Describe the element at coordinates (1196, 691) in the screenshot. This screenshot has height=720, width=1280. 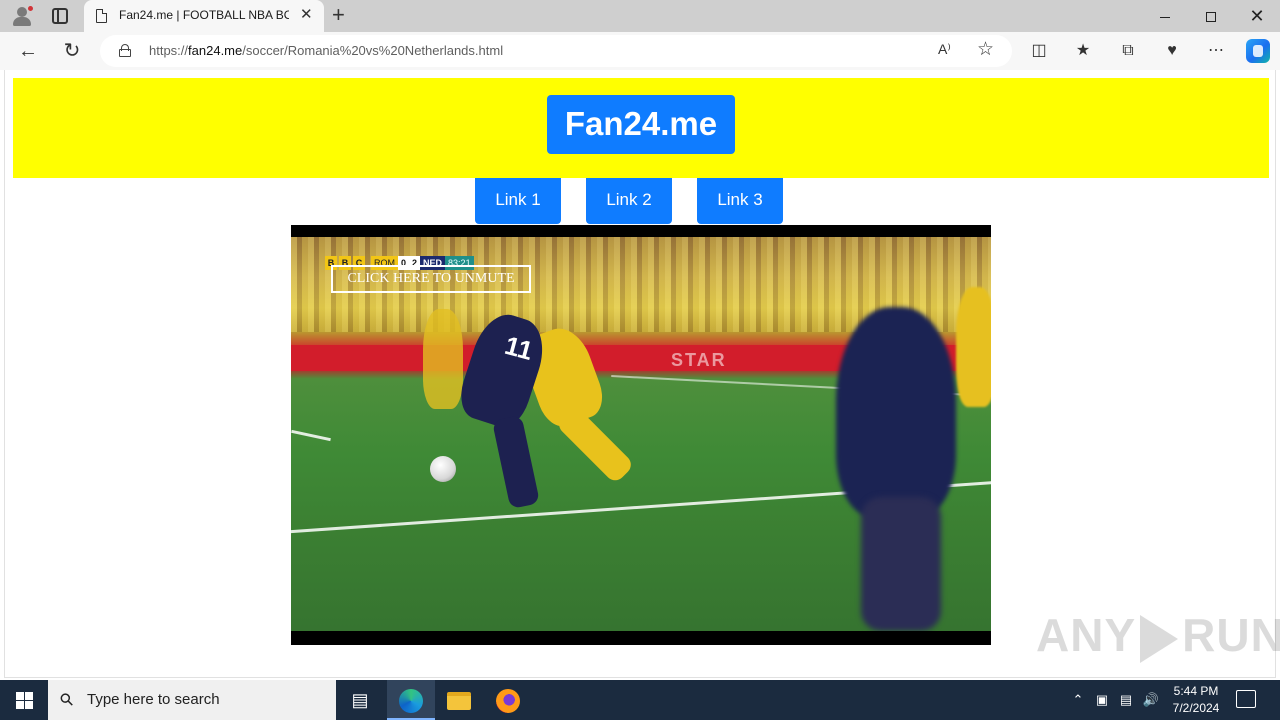
I see `clock-time: 5:44 PM` at that location.